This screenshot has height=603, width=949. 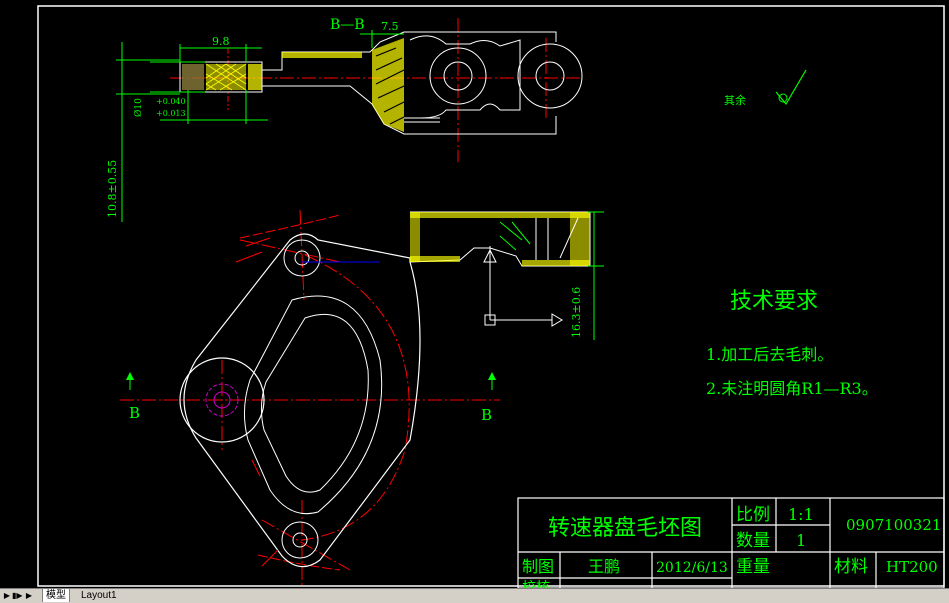 What do you see at coordinates (171, 101) in the screenshot?
I see `dim-tol-upper: +0.040` at bounding box center [171, 101].